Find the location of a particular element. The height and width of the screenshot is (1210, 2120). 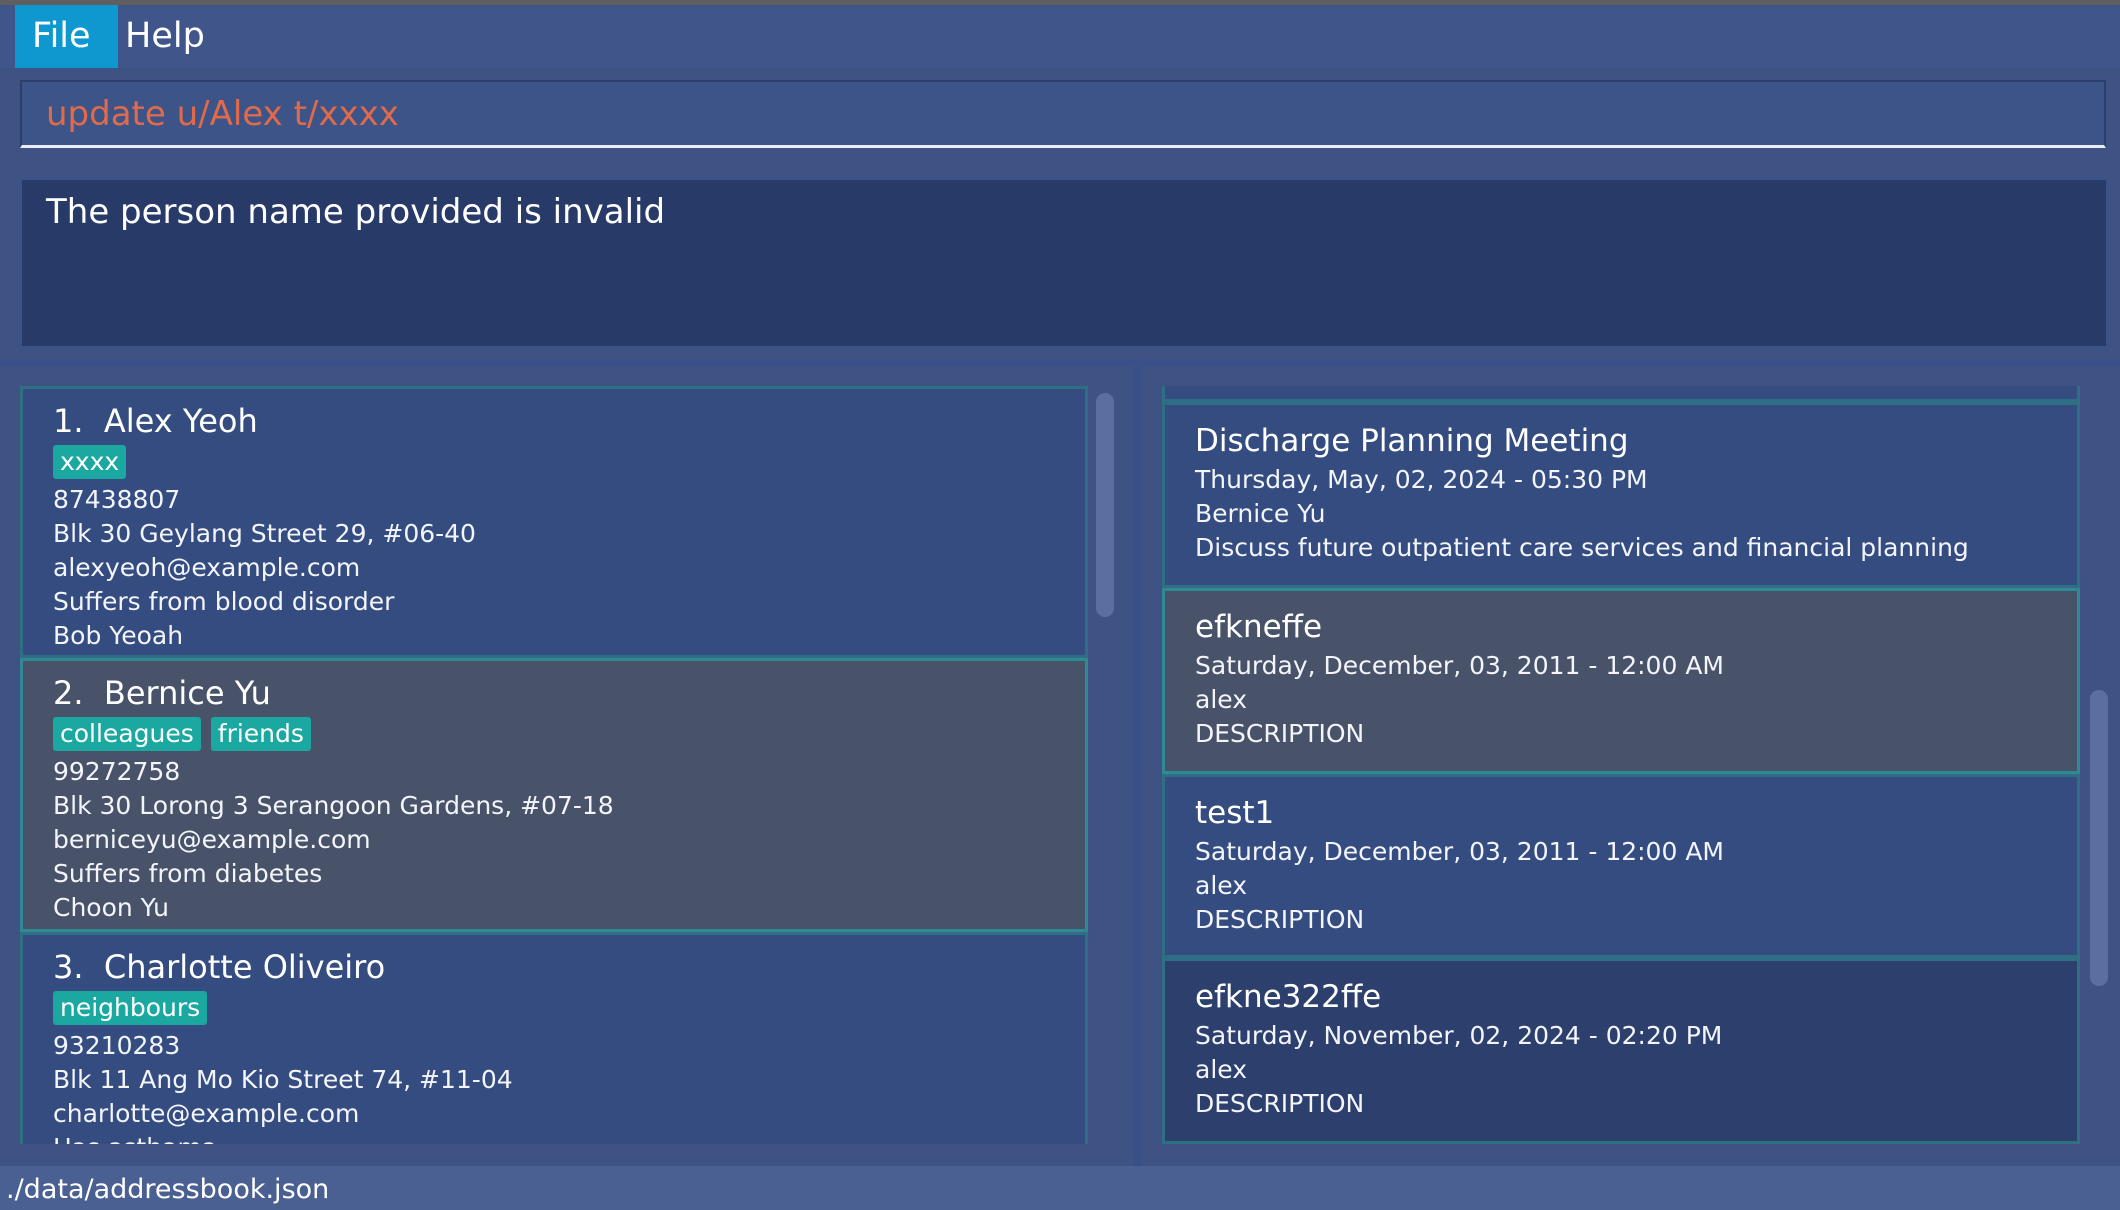

tag: neighbours is located at coordinates (130, 1008).